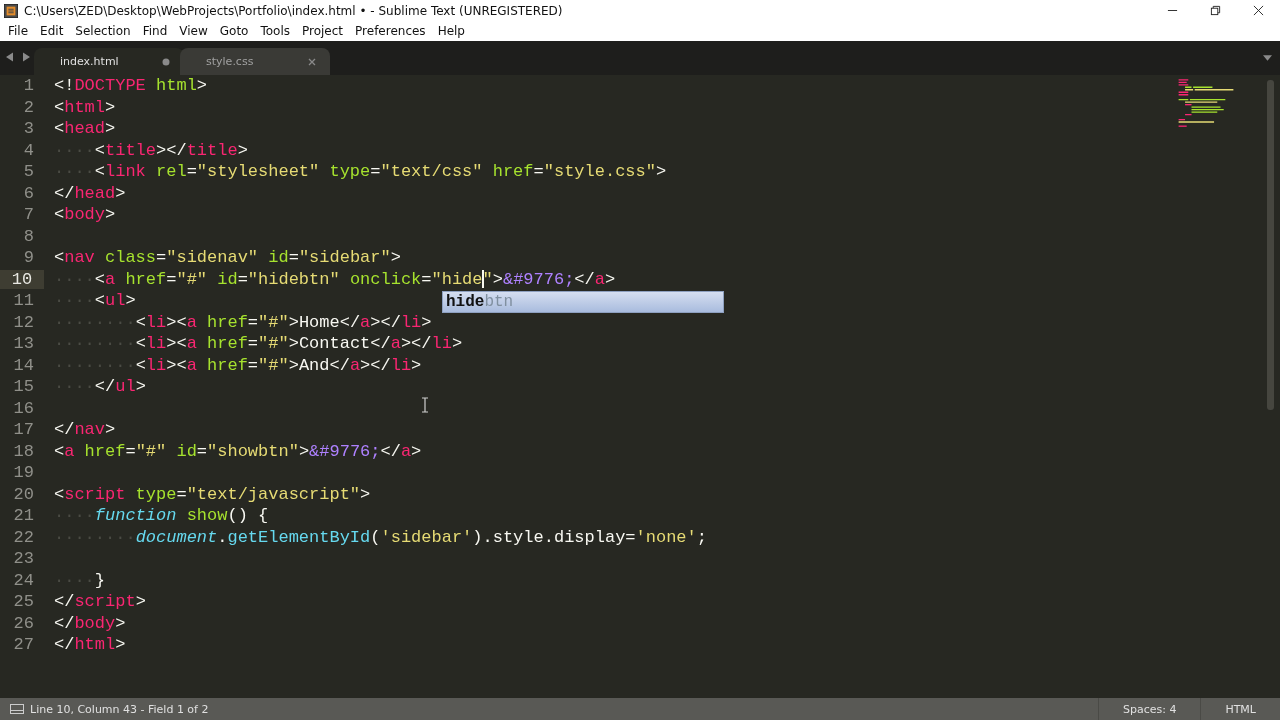  What do you see at coordinates (335, 279) in the screenshot?
I see `code-line: ····<a href="#" id="hidebtn" onclick="hide">&#9776;</a>` at bounding box center [335, 279].